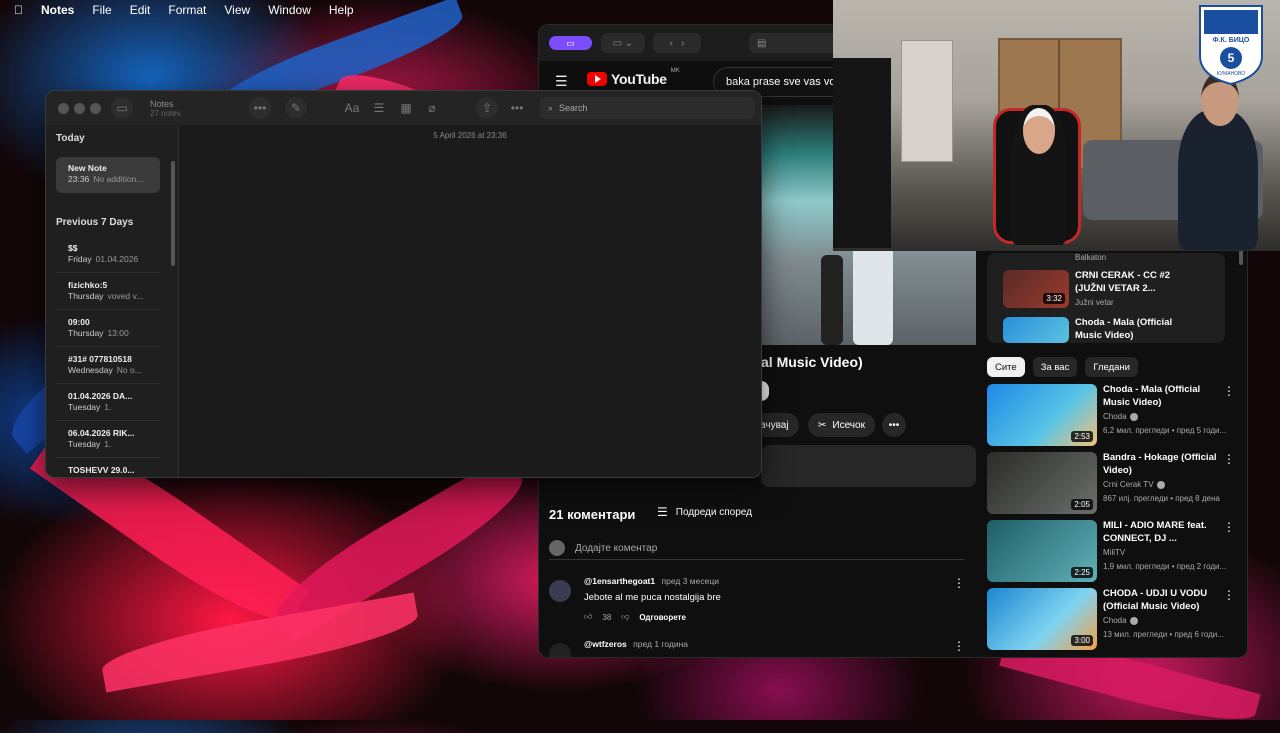  I want to click on channel-name: Choda, so click(1115, 620).